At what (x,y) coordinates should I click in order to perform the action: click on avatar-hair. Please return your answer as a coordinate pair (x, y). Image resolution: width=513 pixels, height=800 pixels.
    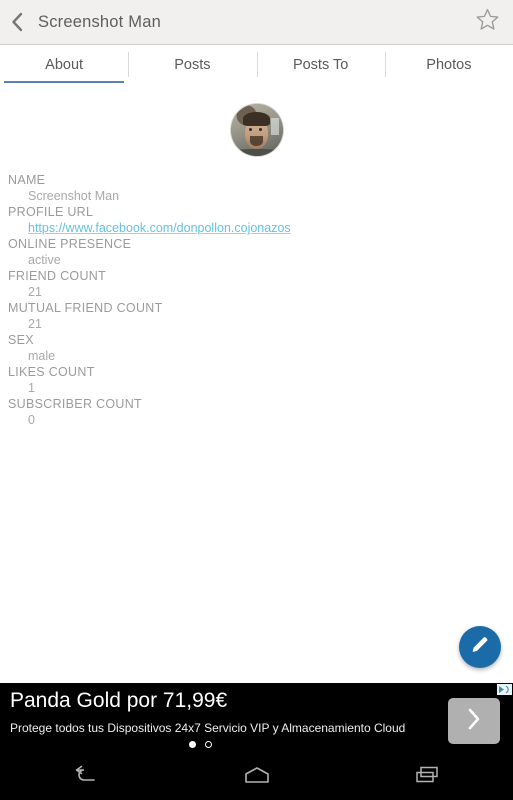
    Looking at the image, I should click on (256, 119).